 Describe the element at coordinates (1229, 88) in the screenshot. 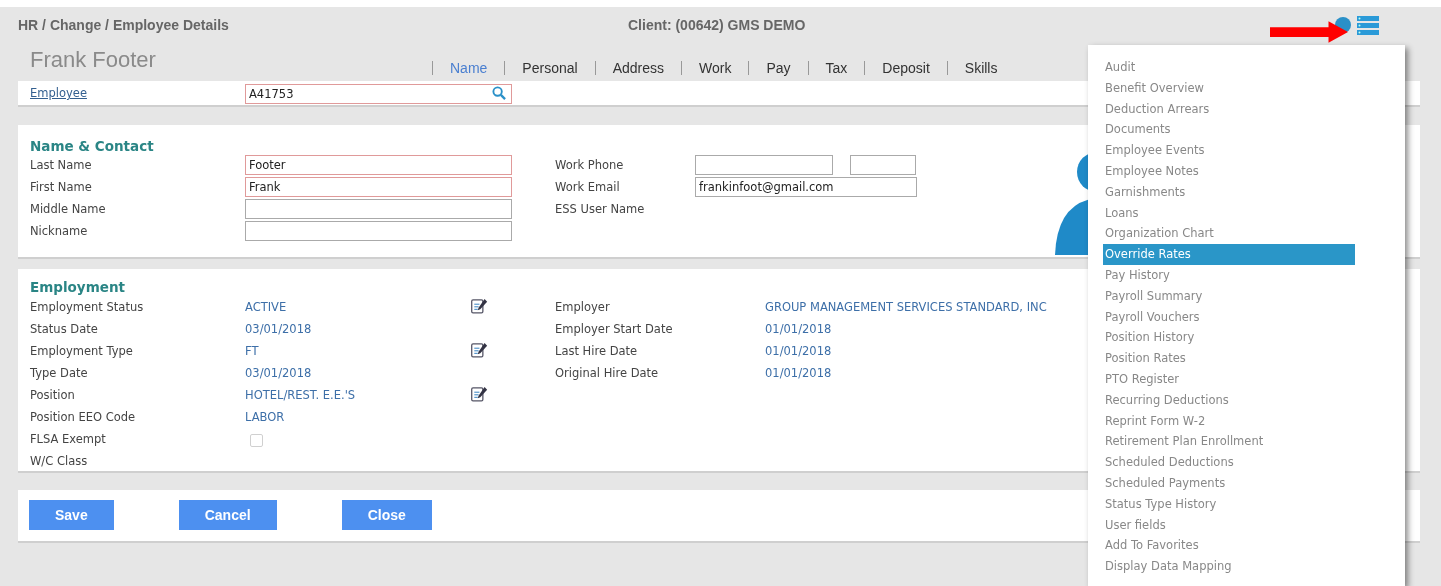

I see `menu-item: Benefit Overview` at that location.